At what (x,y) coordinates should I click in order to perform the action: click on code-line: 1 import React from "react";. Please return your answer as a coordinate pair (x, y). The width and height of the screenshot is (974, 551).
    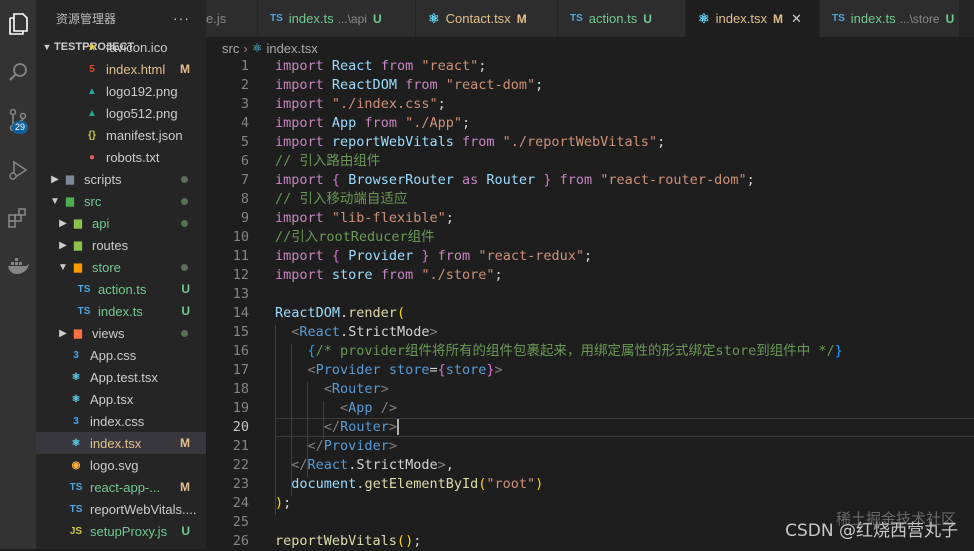
    Looking at the image, I should click on (590, 66).